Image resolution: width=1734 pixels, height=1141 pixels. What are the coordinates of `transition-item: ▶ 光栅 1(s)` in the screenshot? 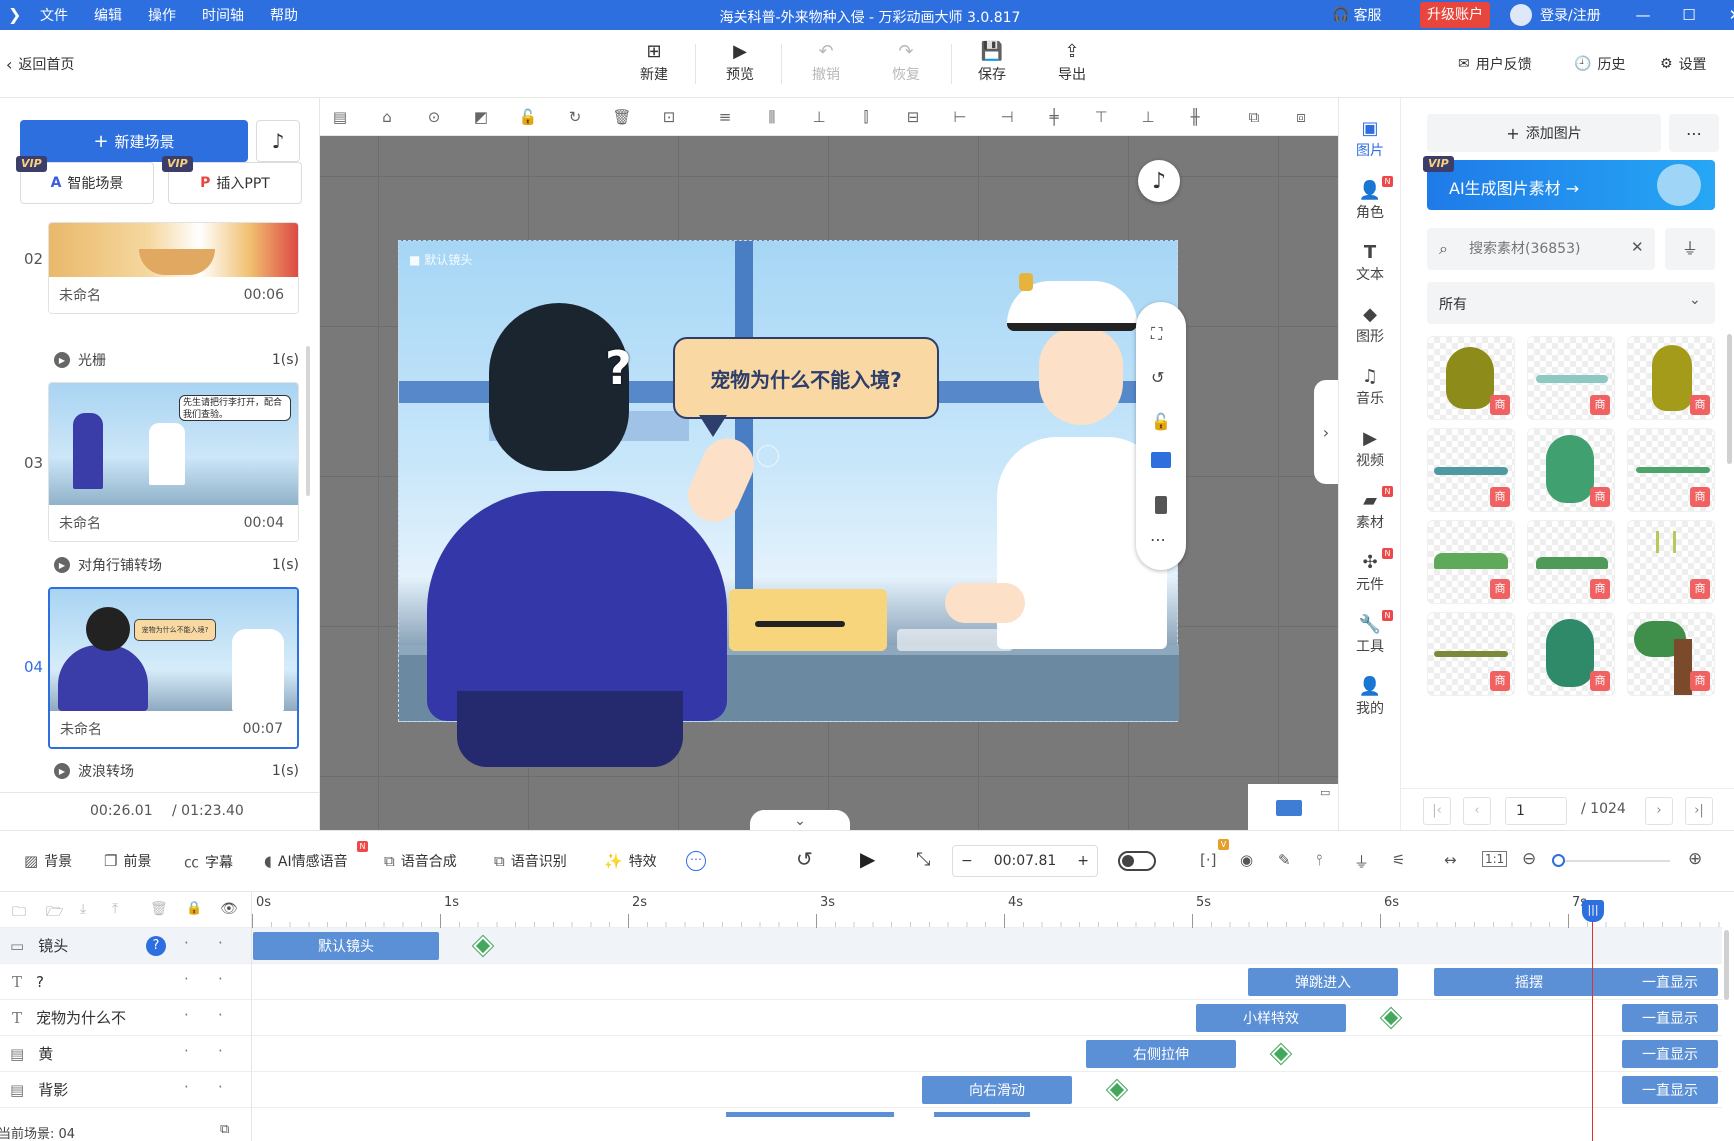 It's located at (176, 360).